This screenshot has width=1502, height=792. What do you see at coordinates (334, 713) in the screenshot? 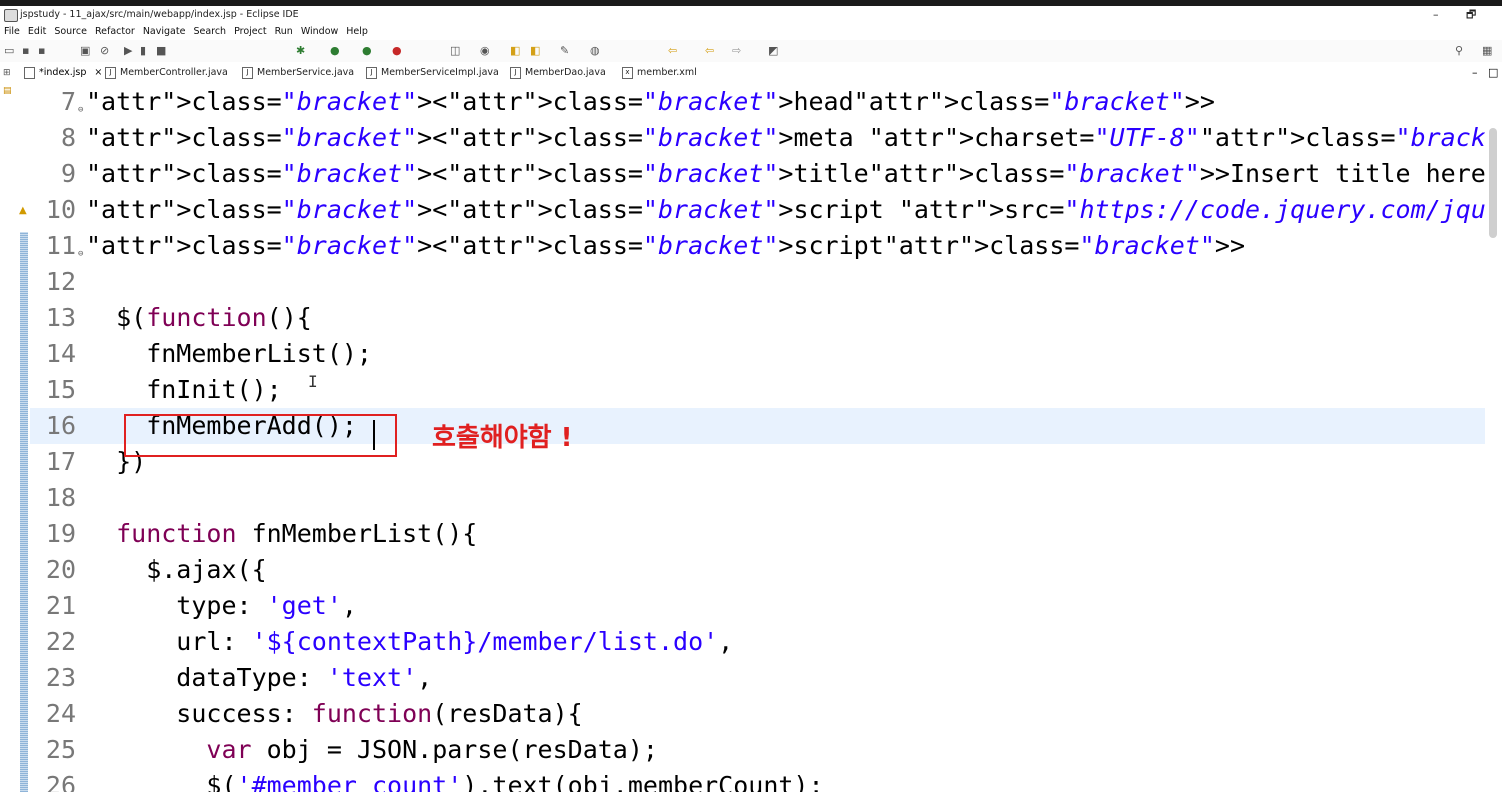
I see `code-text: success: function(resData){` at bounding box center [334, 713].